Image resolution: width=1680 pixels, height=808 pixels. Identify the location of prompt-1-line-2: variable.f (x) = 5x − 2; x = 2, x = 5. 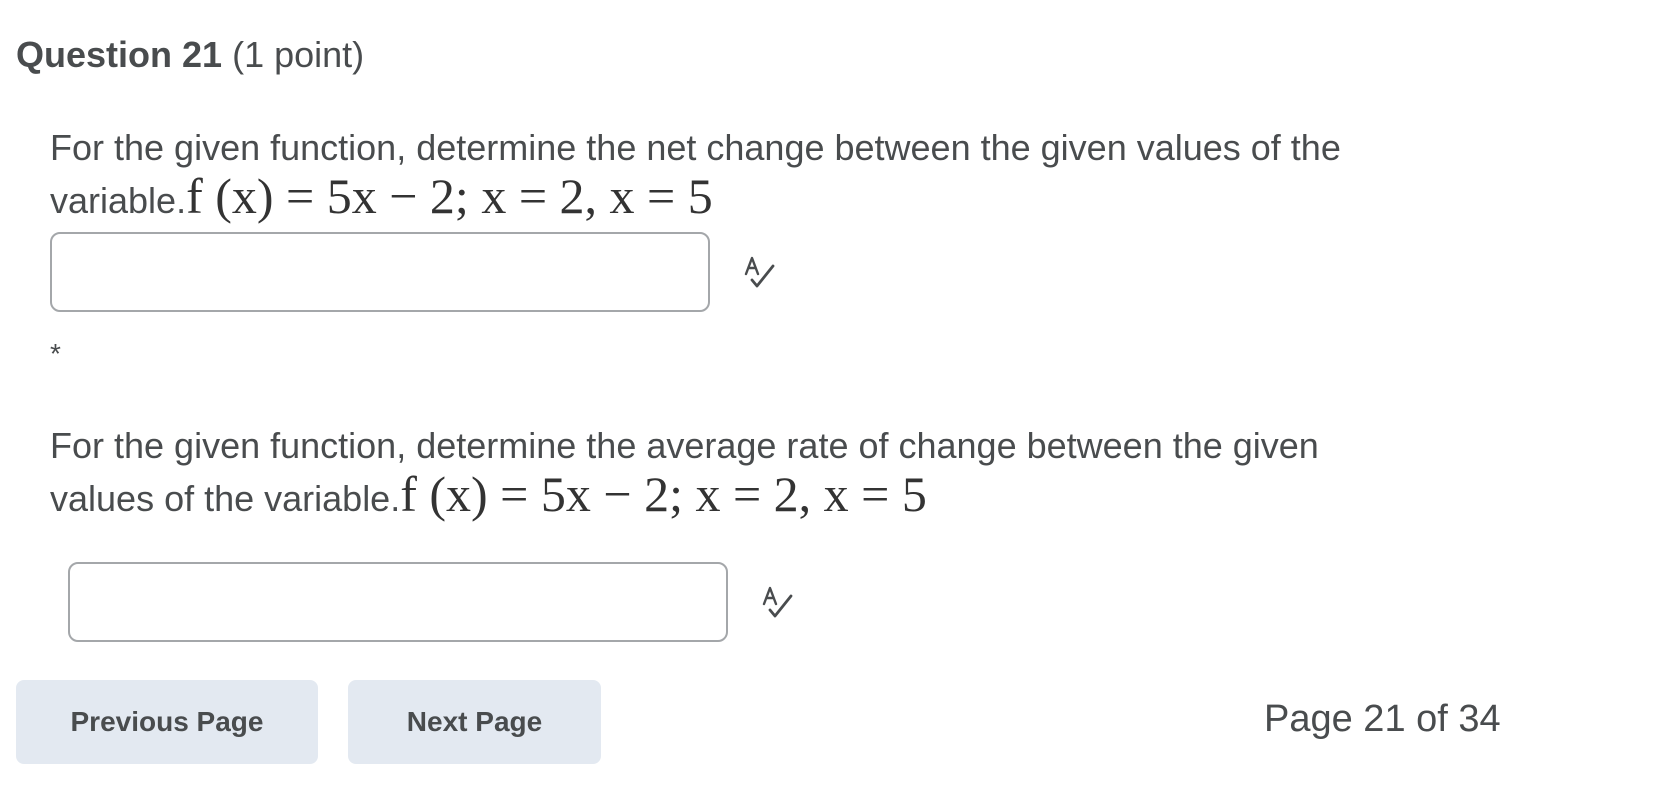
(695, 198).